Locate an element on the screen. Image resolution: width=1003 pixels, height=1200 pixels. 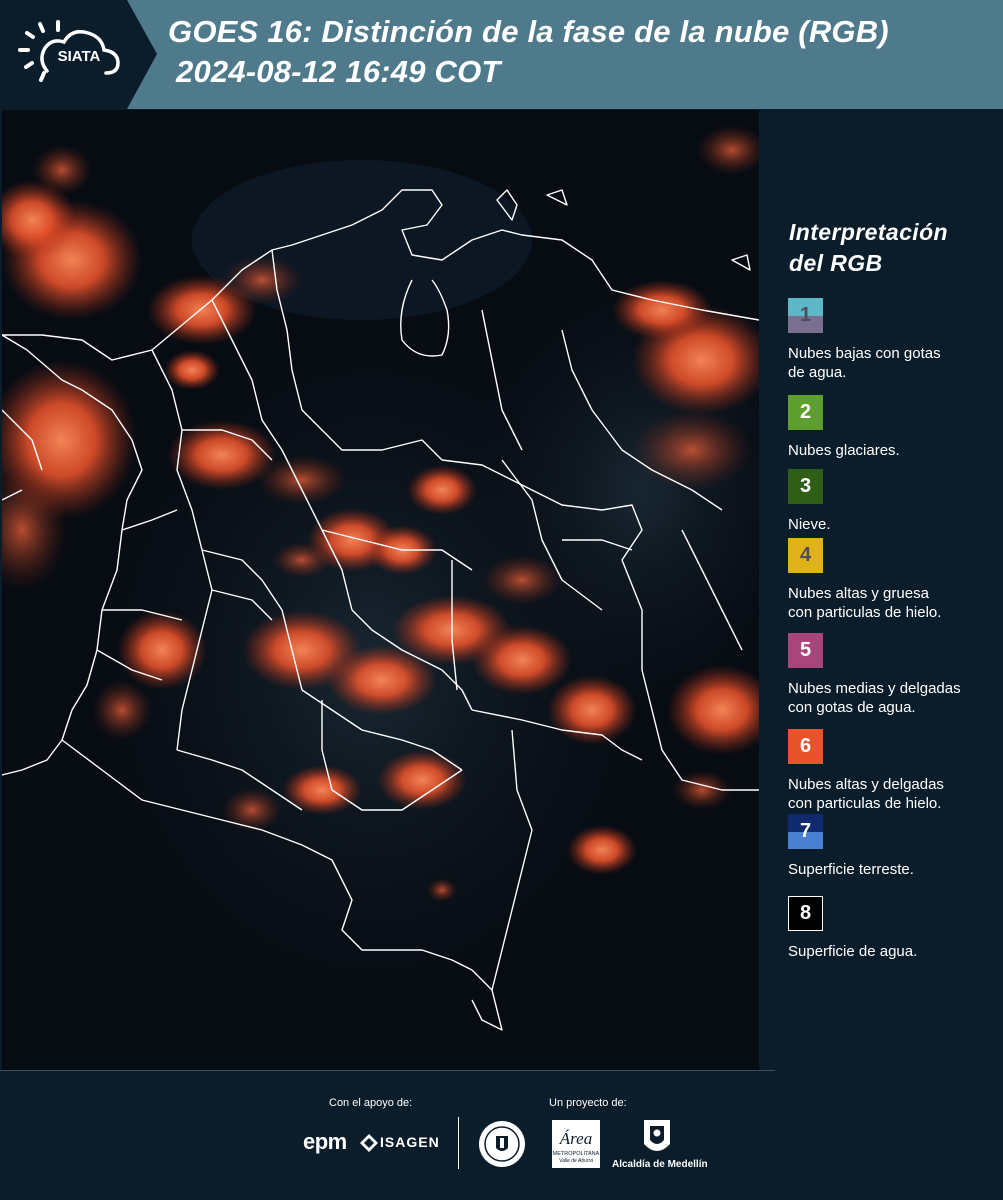
legend-number: 6 is located at coordinates (805, 746).